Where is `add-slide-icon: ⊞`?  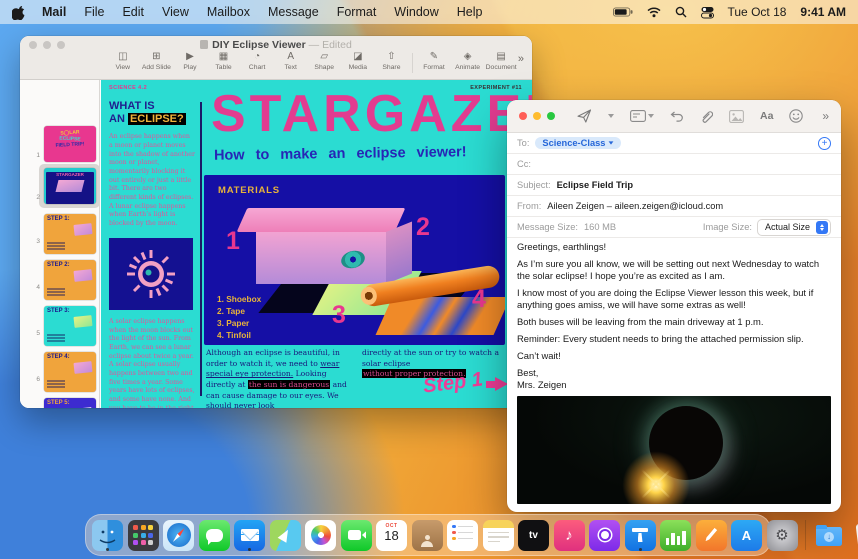 add-slide-icon: ⊞ is located at coordinates (156, 56).